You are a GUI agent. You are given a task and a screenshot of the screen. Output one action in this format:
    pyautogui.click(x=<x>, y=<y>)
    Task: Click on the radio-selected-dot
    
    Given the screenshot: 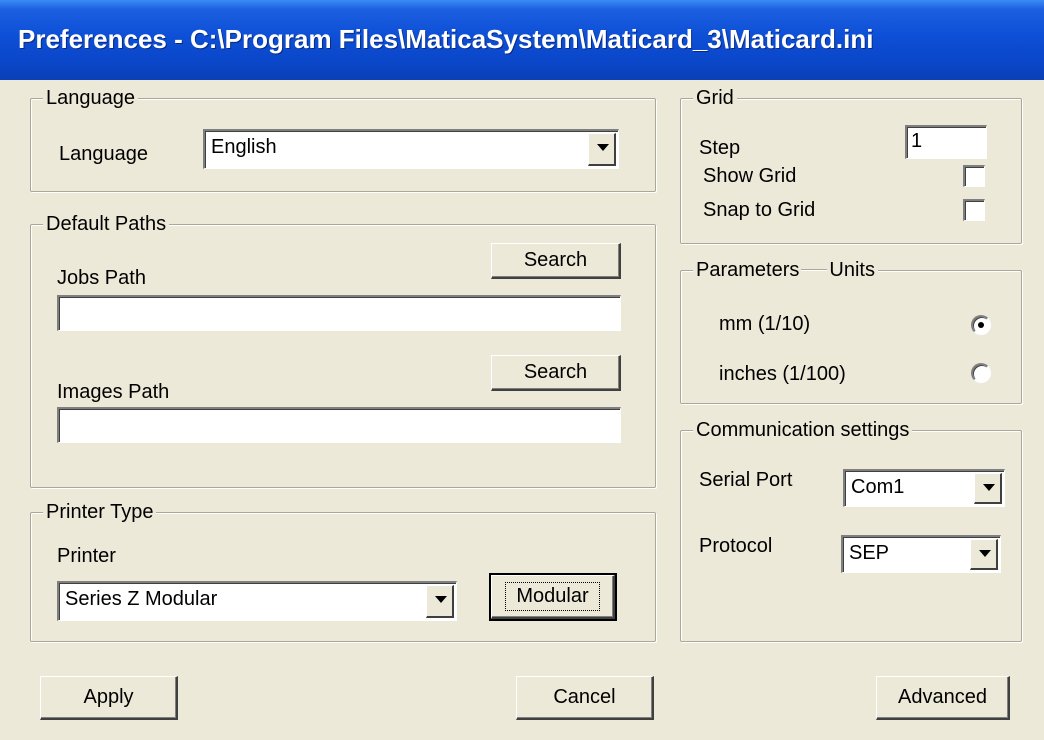 What is the action you would take?
    pyautogui.click(x=981, y=325)
    